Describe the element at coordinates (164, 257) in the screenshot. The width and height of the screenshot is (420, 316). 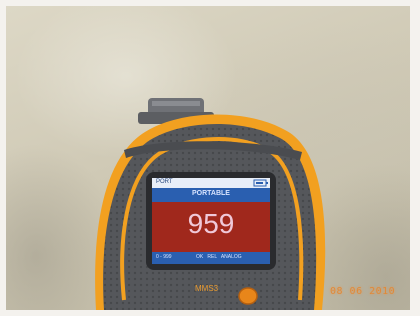
I see `screen-footer-left: 0 ‑ 999` at that location.